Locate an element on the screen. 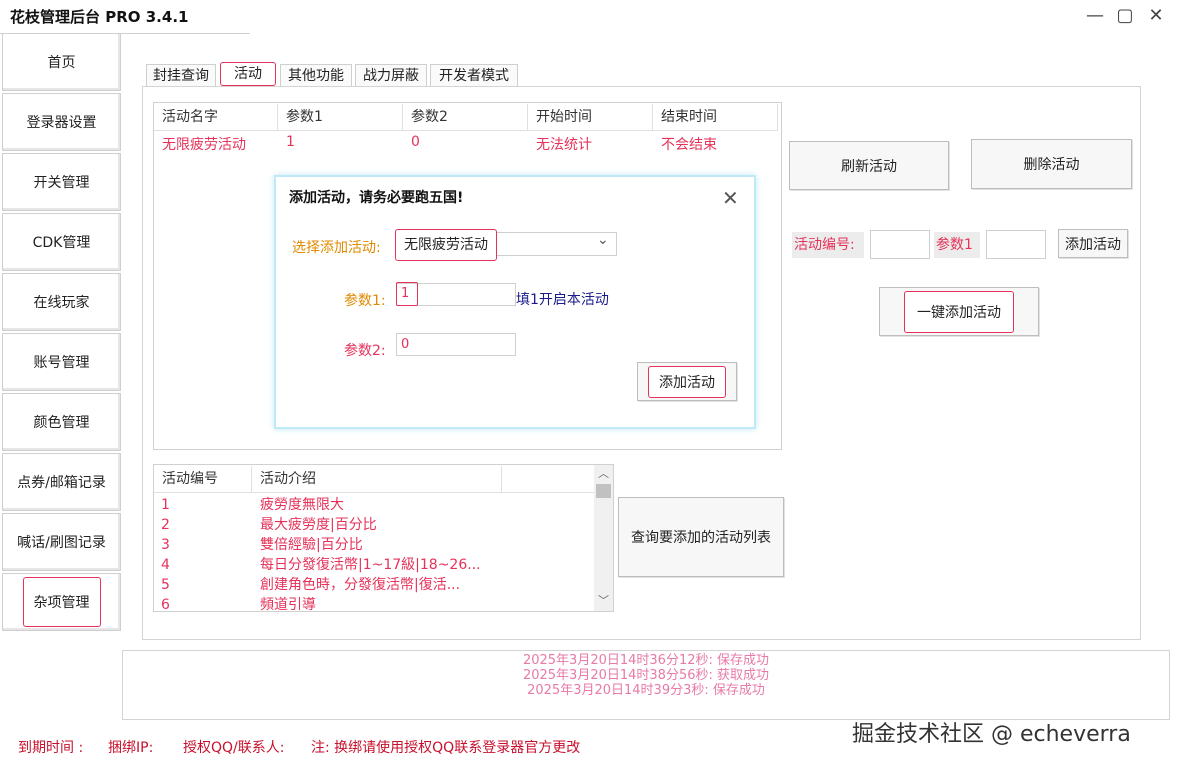 This screenshot has height=764, width=1180. bind-ip-label: 捆绑IP: is located at coordinates (131, 748).